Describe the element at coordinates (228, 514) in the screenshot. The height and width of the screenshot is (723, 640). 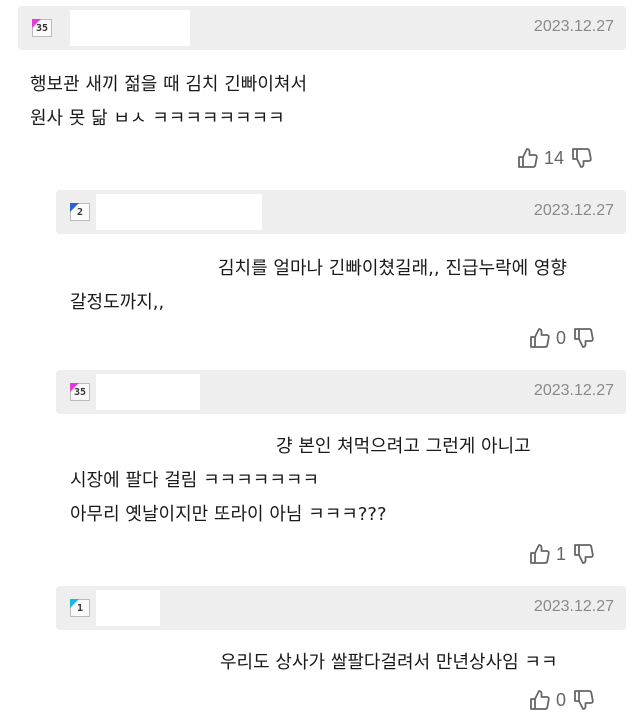
I see `comment-text-line: 아무리 옛날이지만 또라이 아님 ㅋㅋㅋ???` at that location.